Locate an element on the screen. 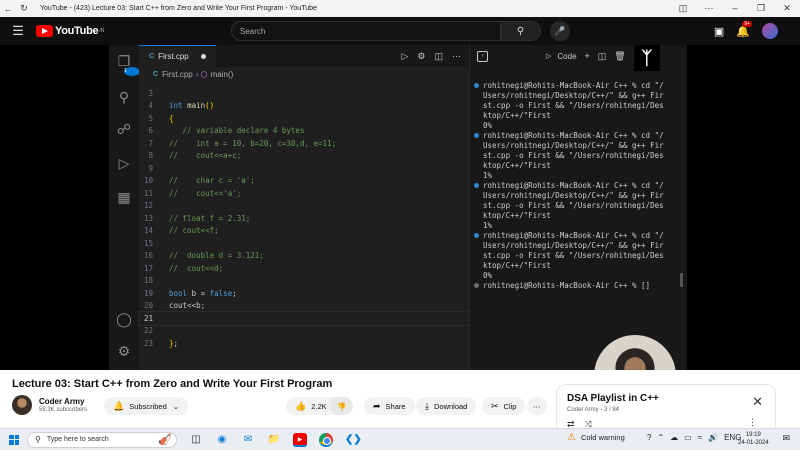 This screenshot has width=800, height=450. code-line: 13 // float f = 2.31; is located at coordinates (304, 218).